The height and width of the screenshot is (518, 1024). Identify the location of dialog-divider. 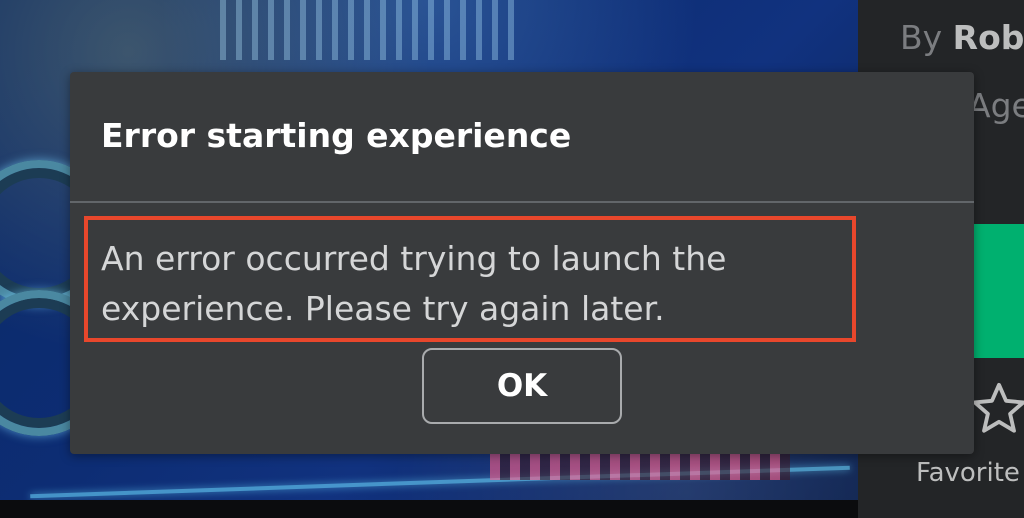
(522, 202).